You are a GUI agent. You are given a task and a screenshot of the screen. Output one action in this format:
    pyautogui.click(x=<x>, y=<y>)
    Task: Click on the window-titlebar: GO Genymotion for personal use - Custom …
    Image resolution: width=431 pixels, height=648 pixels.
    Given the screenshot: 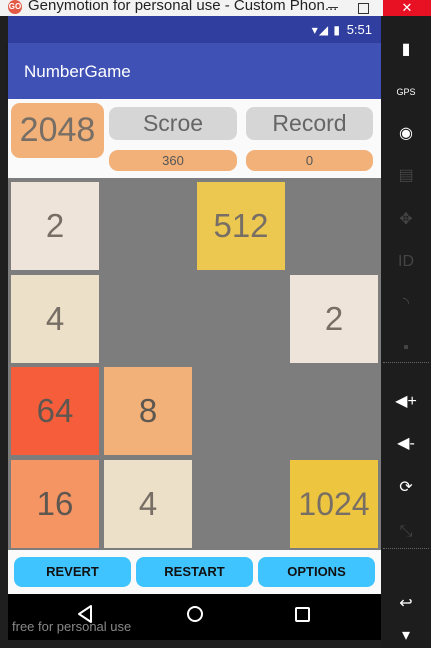 What is the action you would take?
    pyautogui.click(x=215, y=8)
    